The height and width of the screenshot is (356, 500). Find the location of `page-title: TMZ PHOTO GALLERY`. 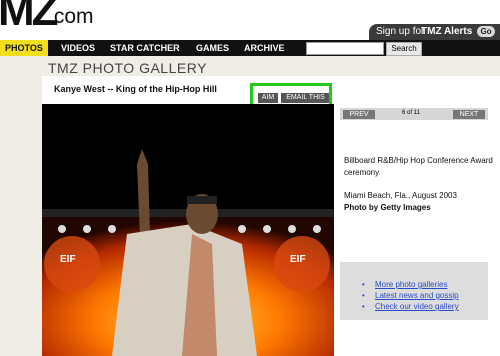

page-title: TMZ PHOTO GALLERY is located at coordinates (127, 68).